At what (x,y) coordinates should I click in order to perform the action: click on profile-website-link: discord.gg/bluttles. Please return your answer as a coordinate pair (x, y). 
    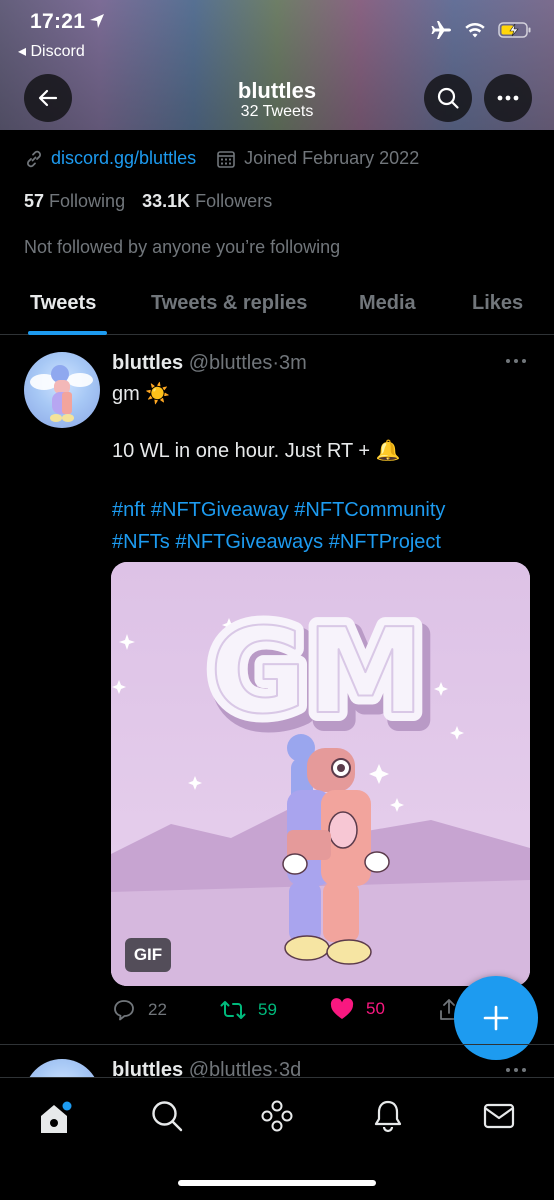
    Looking at the image, I should click on (123, 158).